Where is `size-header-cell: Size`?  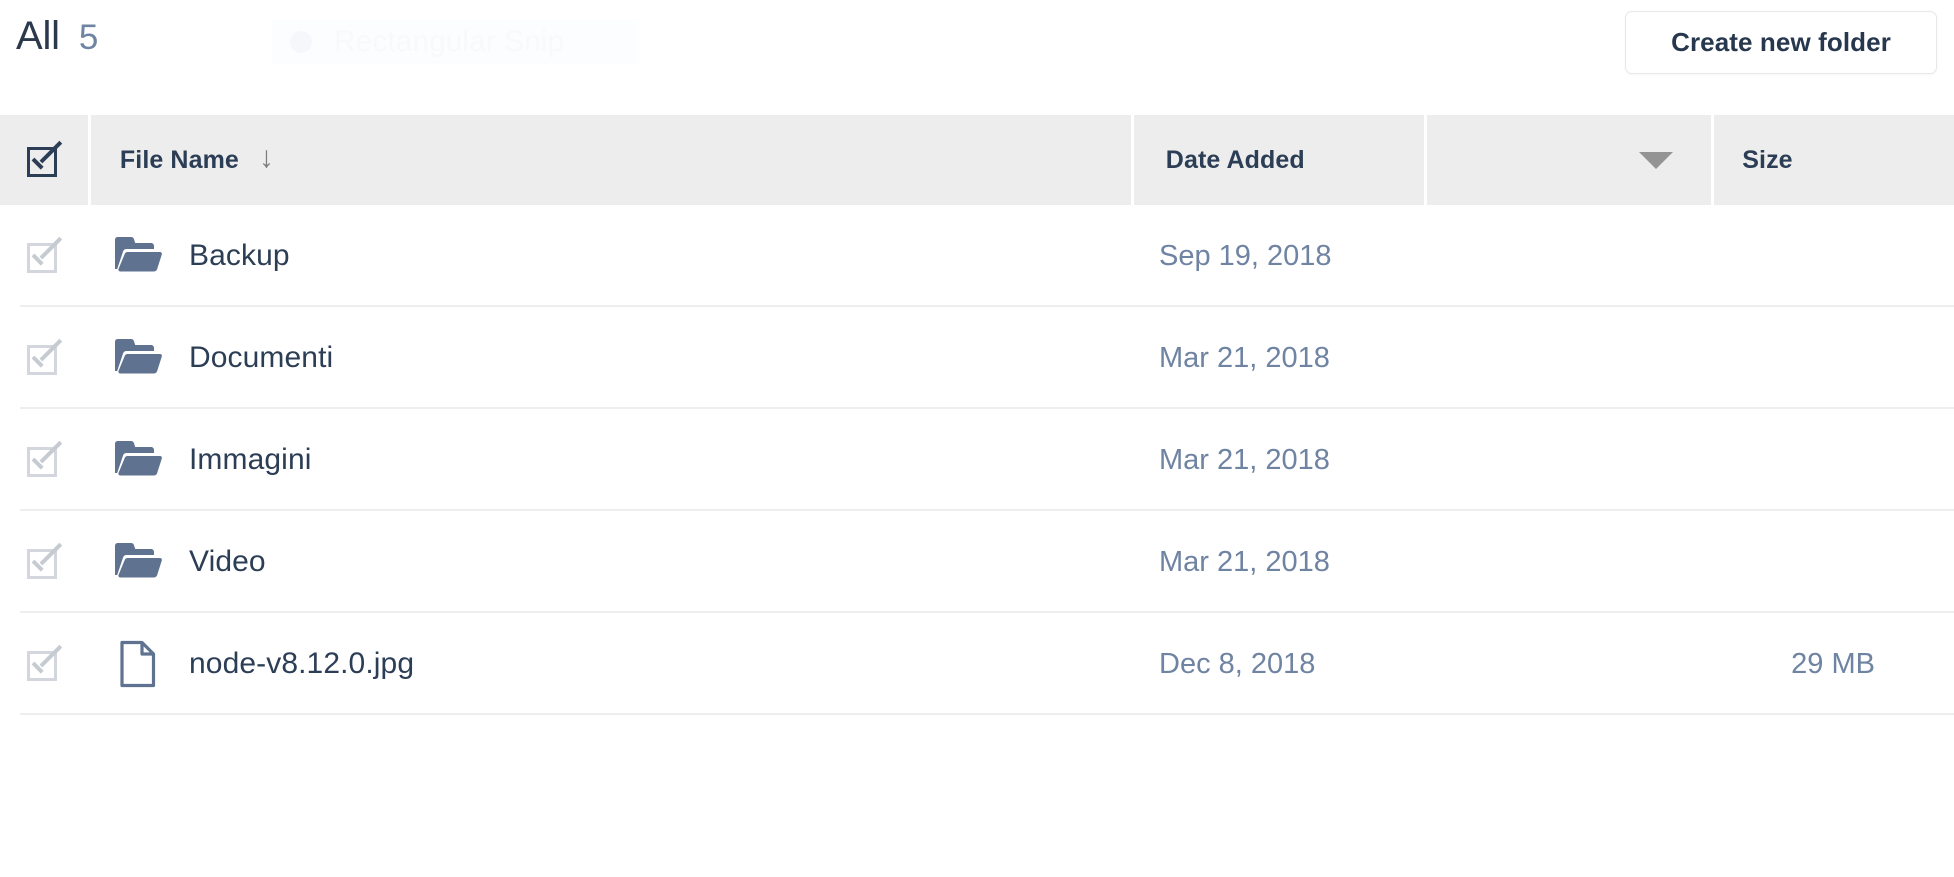 size-header-cell: Size is located at coordinates (1834, 160).